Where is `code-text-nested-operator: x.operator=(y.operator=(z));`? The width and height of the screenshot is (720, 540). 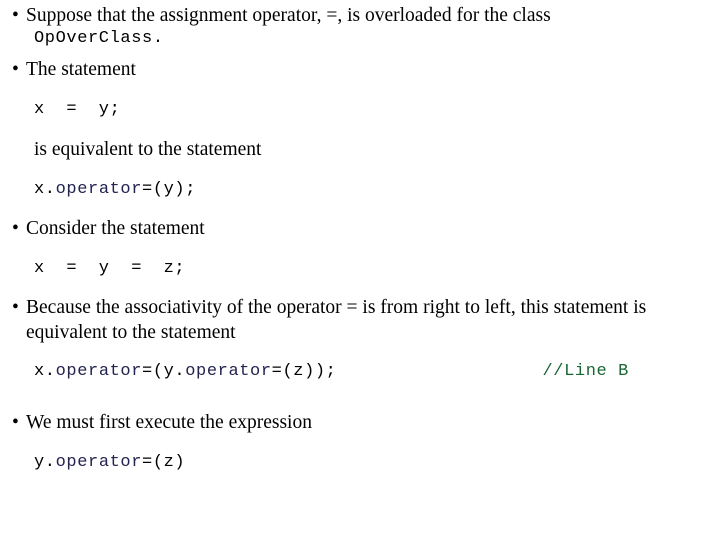
code-text-nested-operator: x.operator=(y.operator=(z)); is located at coordinates (168, 372).